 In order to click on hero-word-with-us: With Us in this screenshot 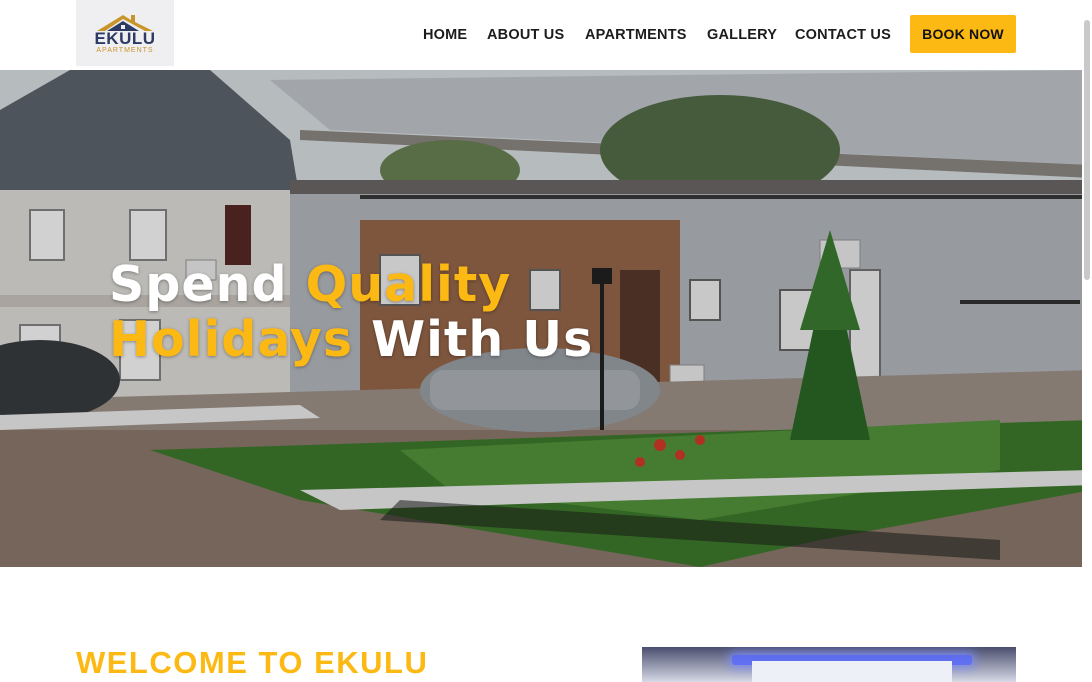, I will do `click(482, 339)`.